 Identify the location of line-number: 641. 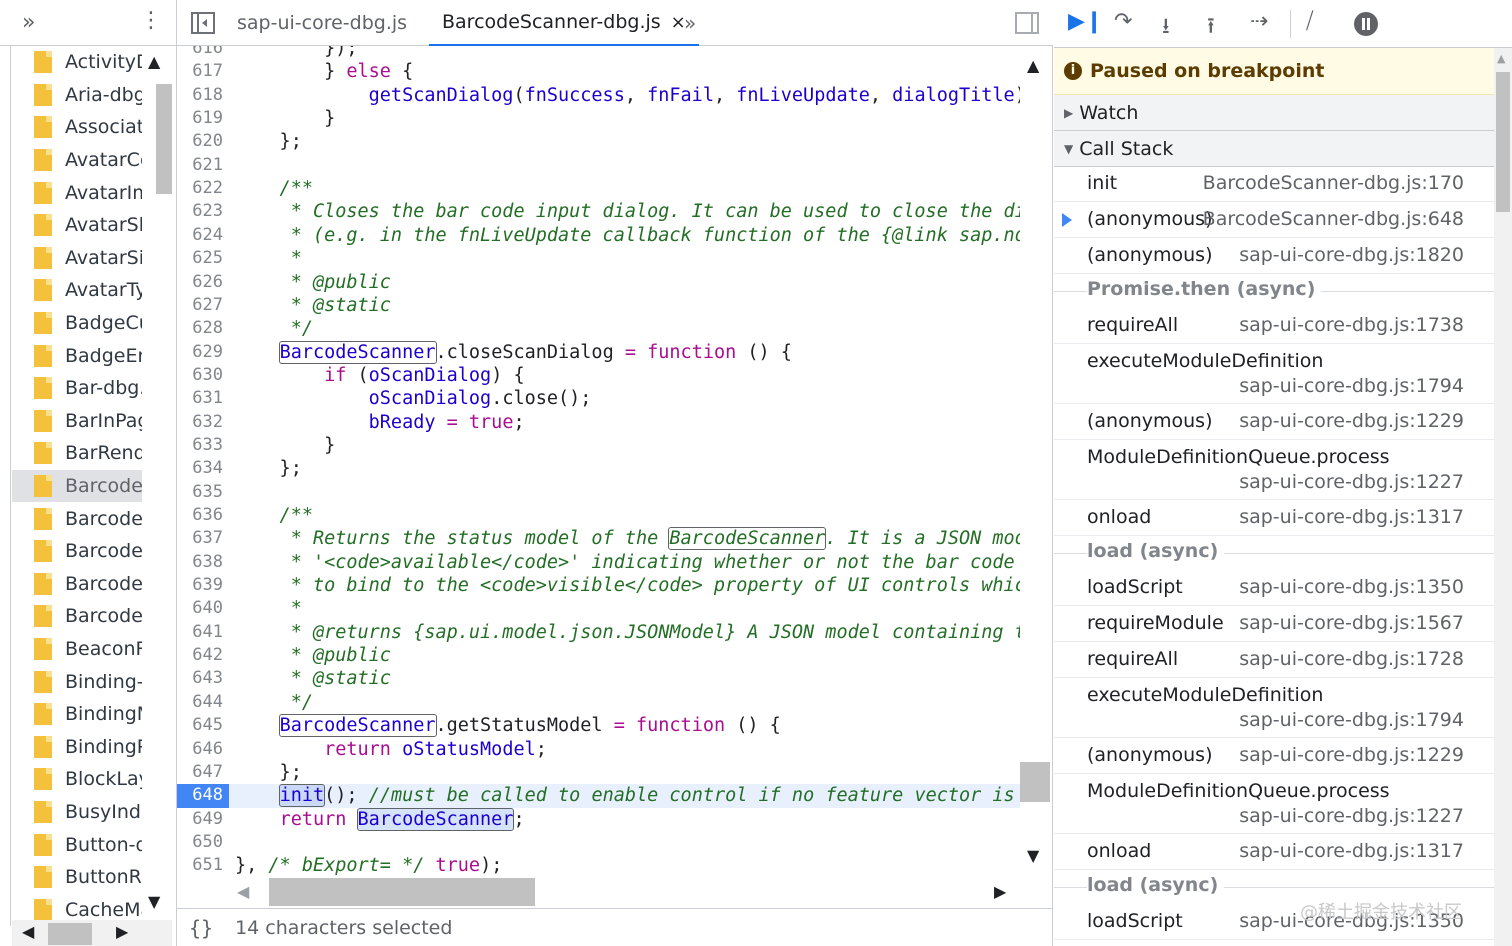
(200, 632).